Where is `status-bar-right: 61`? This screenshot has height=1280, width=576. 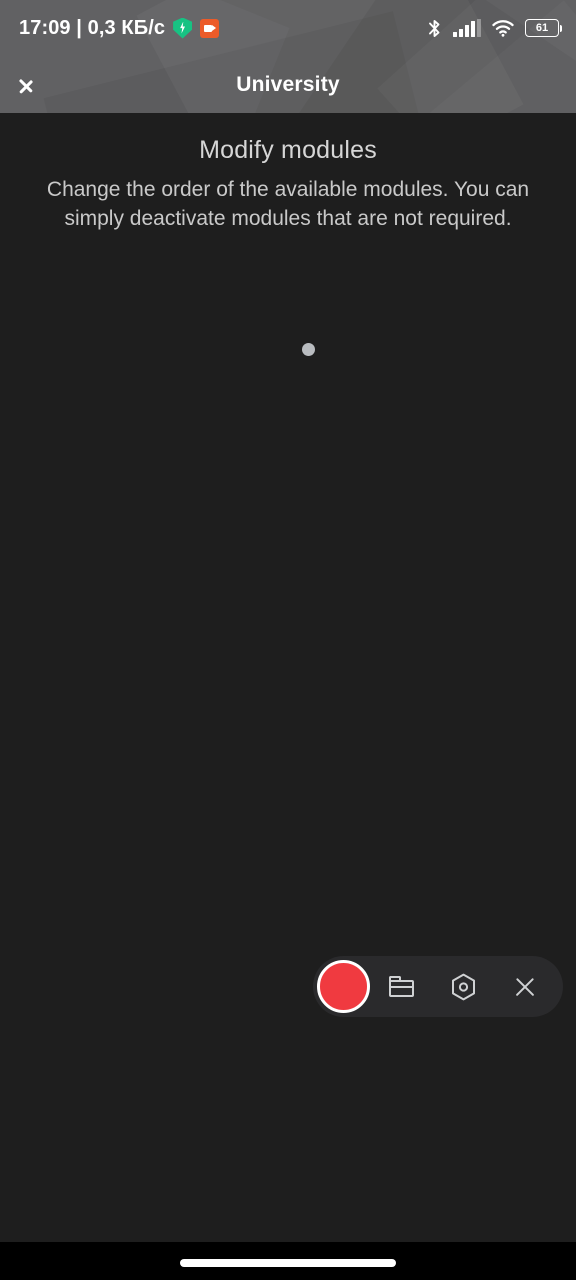
status-bar-right: 61 is located at coordinates (494, 28).